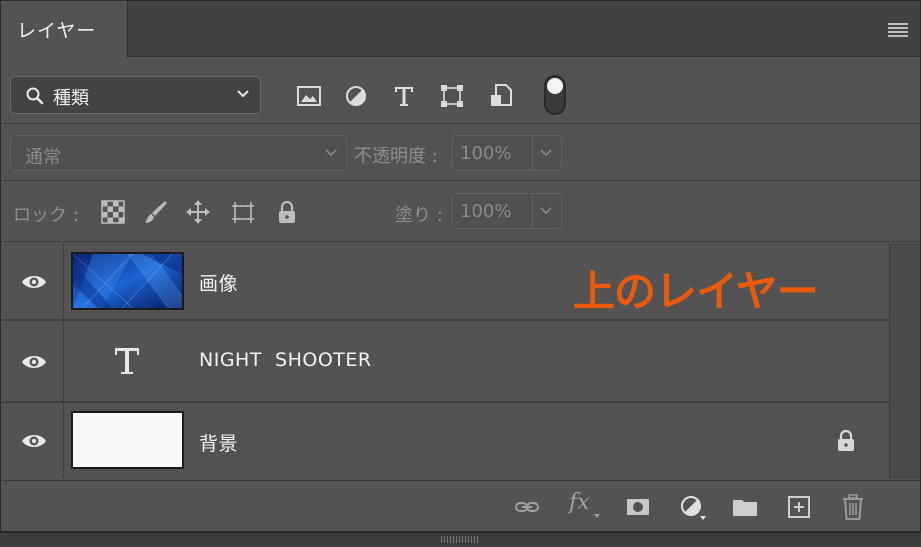  I want to click on filter-toggle, so click(555, 95).